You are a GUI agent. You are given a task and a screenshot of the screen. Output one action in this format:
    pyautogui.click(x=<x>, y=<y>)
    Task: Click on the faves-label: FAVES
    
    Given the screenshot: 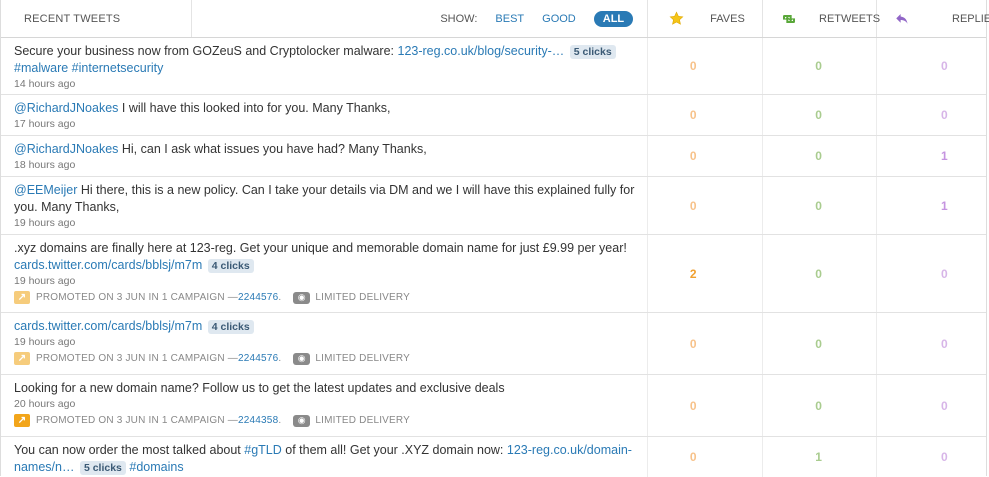 What is the action you would take?
    pyautogui.click(x=727, y=18)
    